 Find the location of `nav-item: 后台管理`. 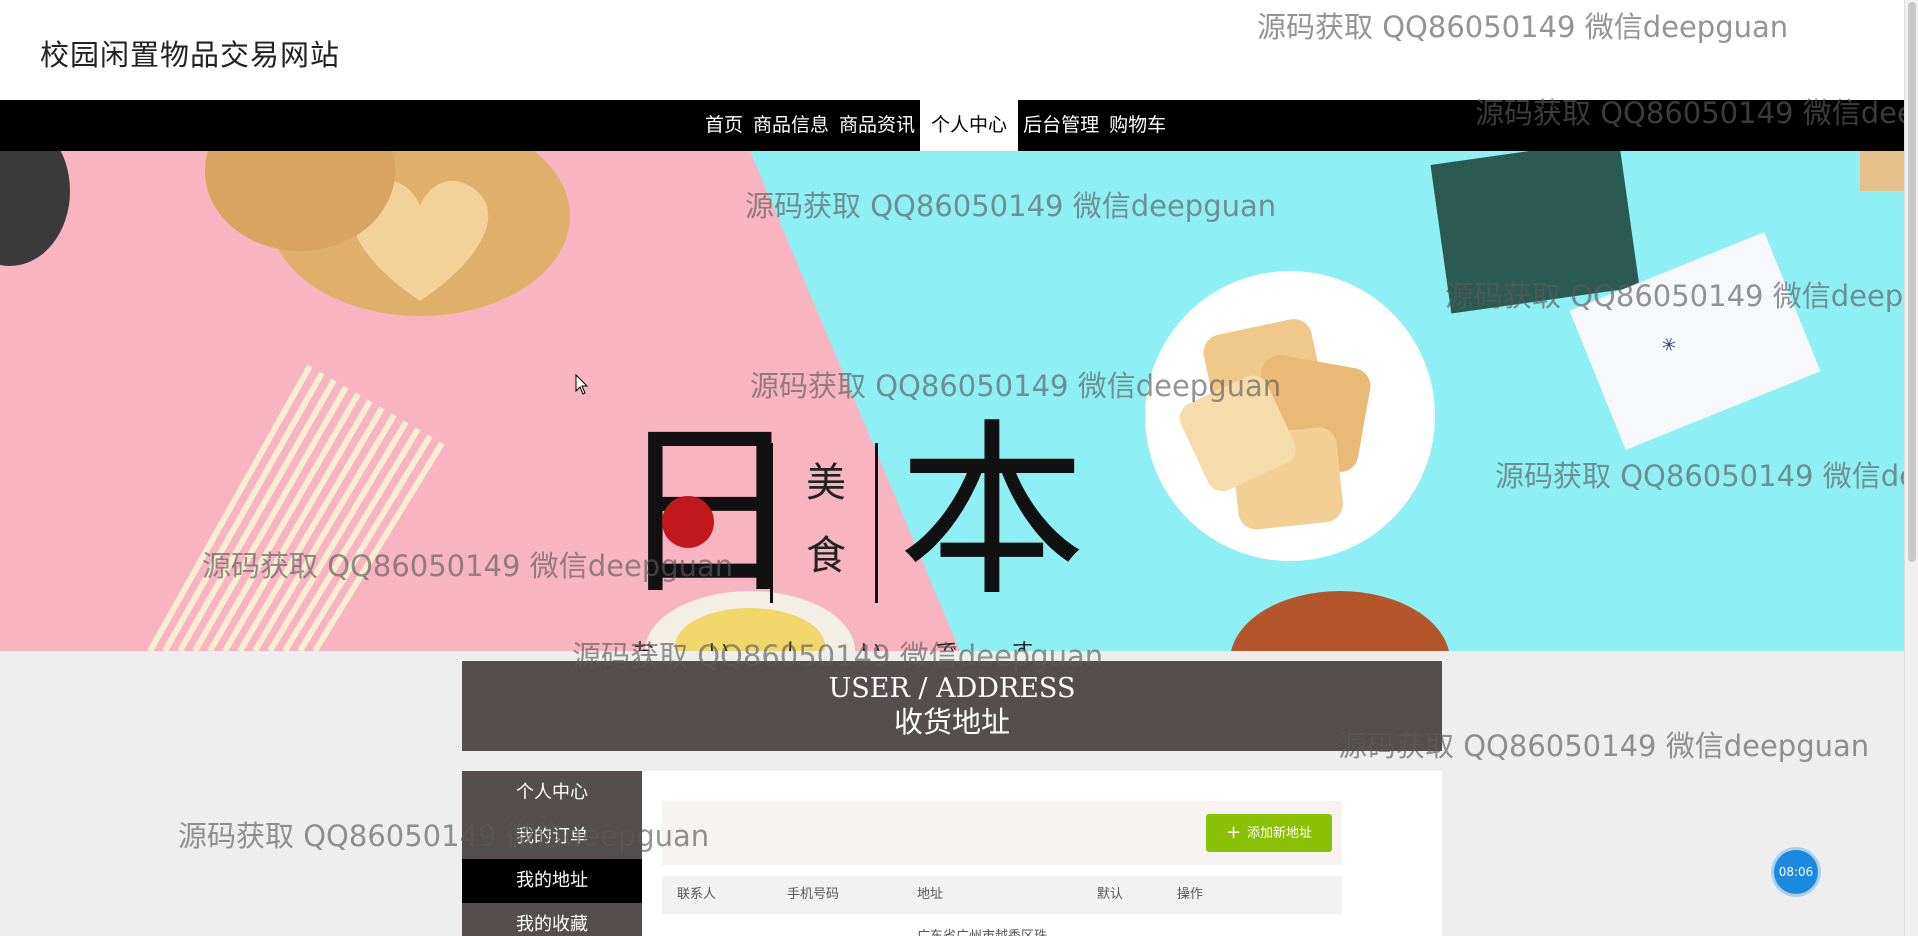

nav-item: 后台管理 is located at coordinates (1061, 125).